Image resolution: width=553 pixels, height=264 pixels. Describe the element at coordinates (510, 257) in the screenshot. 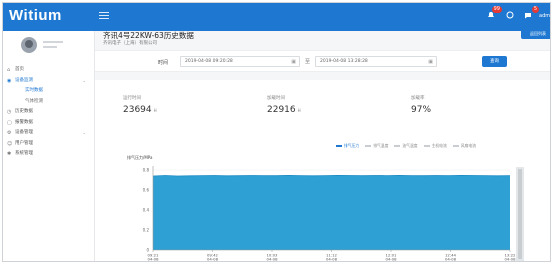

I see `x-tick-label: 13:22 04-08` at that location.